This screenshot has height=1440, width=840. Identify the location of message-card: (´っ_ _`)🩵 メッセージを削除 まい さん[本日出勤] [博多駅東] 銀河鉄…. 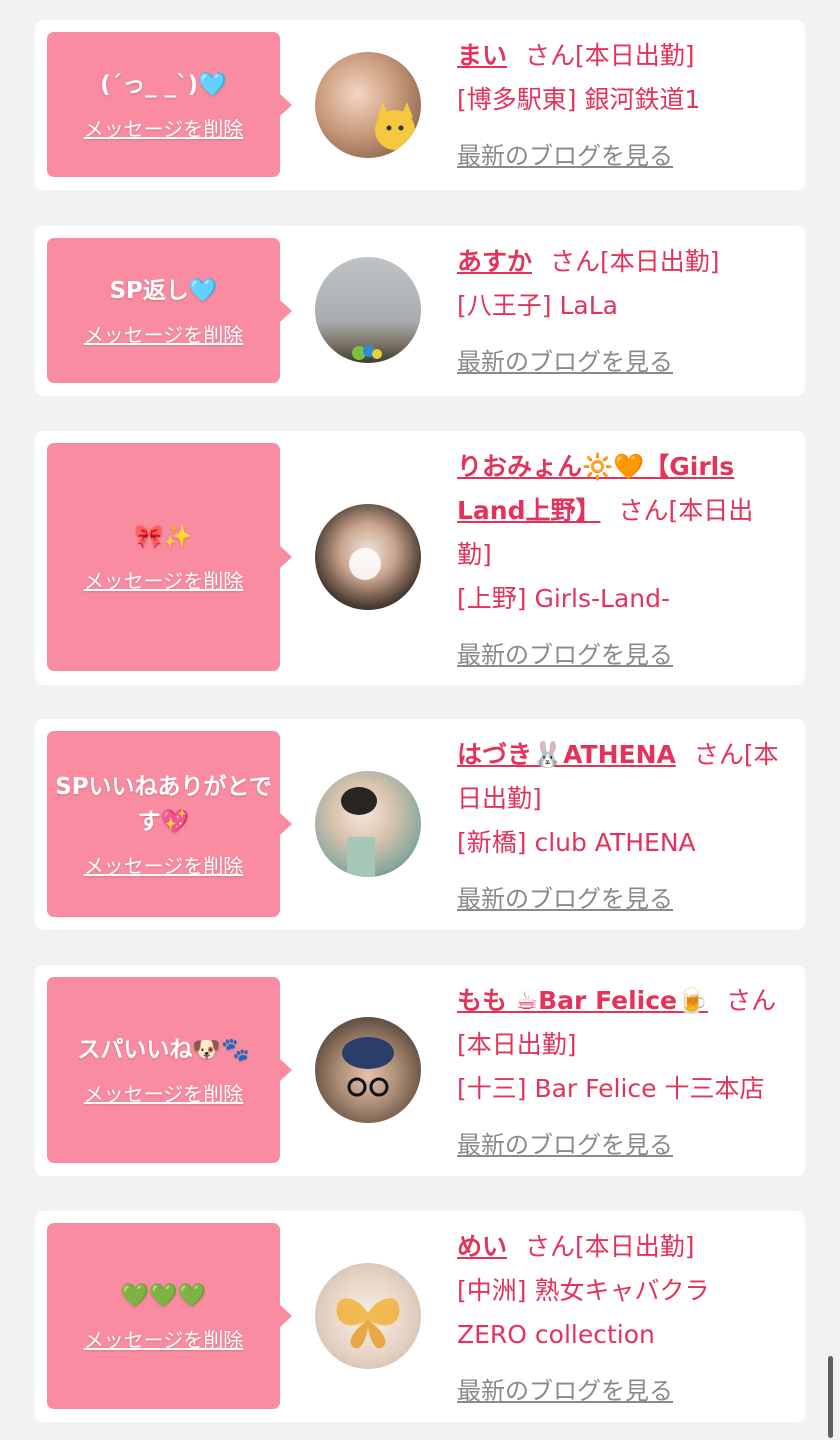
(420, 105).